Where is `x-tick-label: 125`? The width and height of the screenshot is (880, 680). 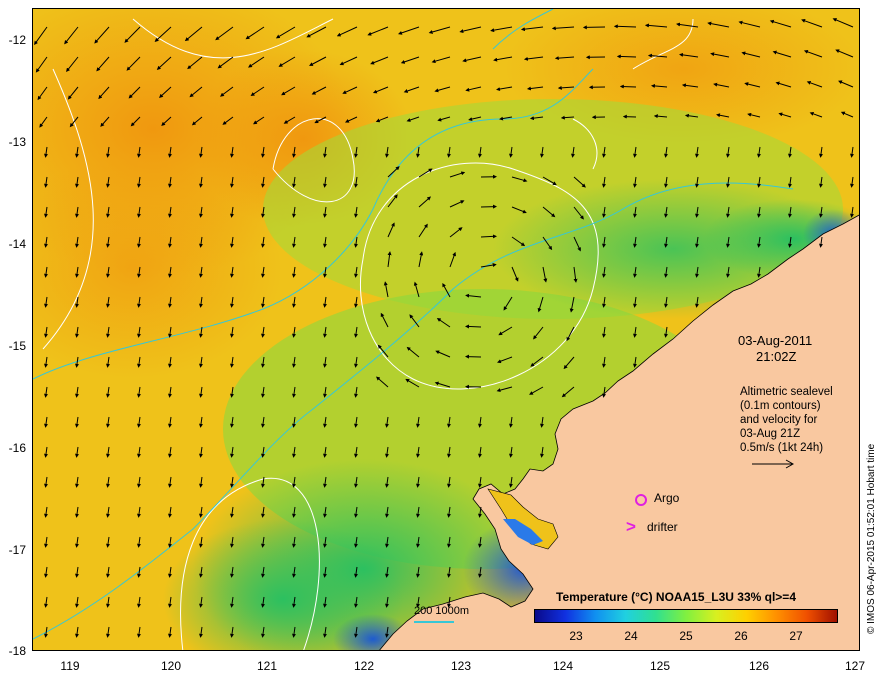
x-tick-label: 125 is located at coordinates (660, 666).